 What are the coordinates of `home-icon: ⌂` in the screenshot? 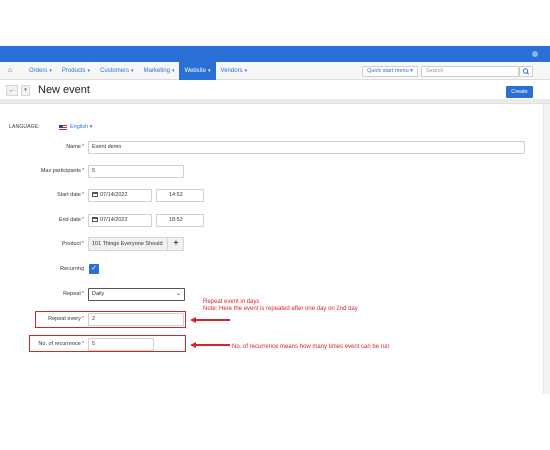 It's located at (12, 71).